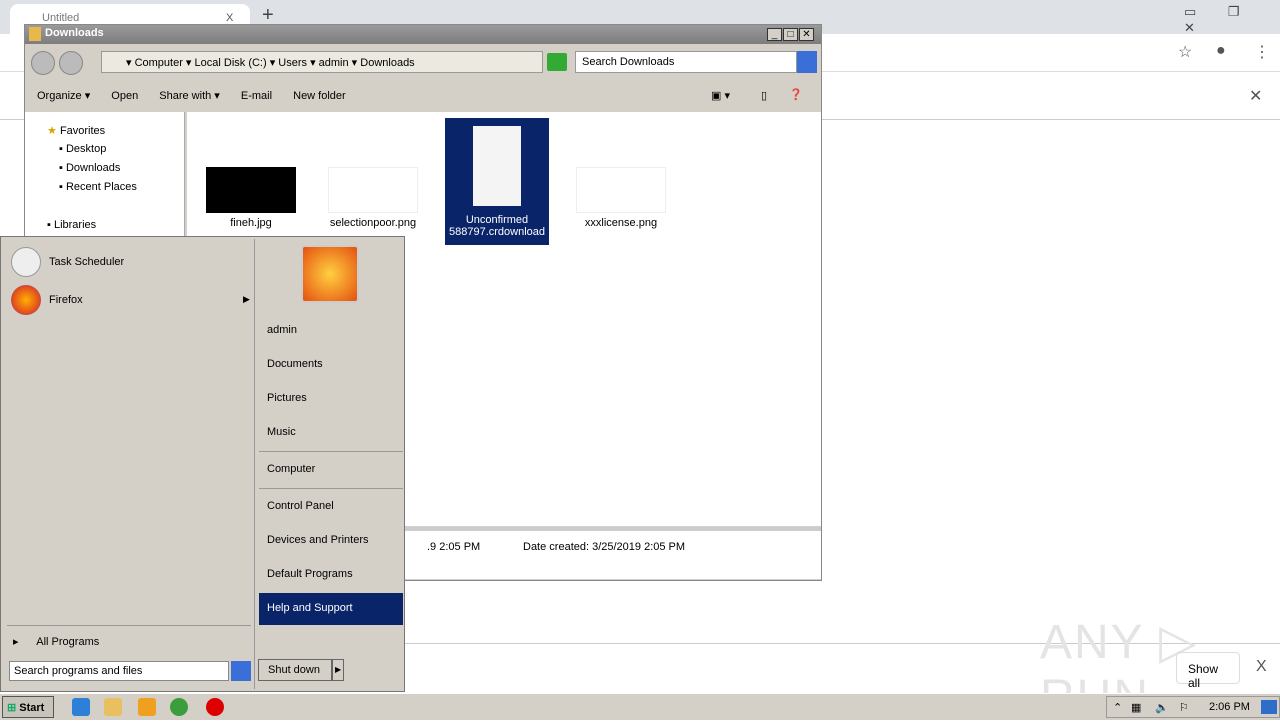 The height and width of the screenshot is (725, 1280). What do you see at coordinates (81, 707) in the screenshot?
I see `ie-icon` at bounding box center [81, 707].